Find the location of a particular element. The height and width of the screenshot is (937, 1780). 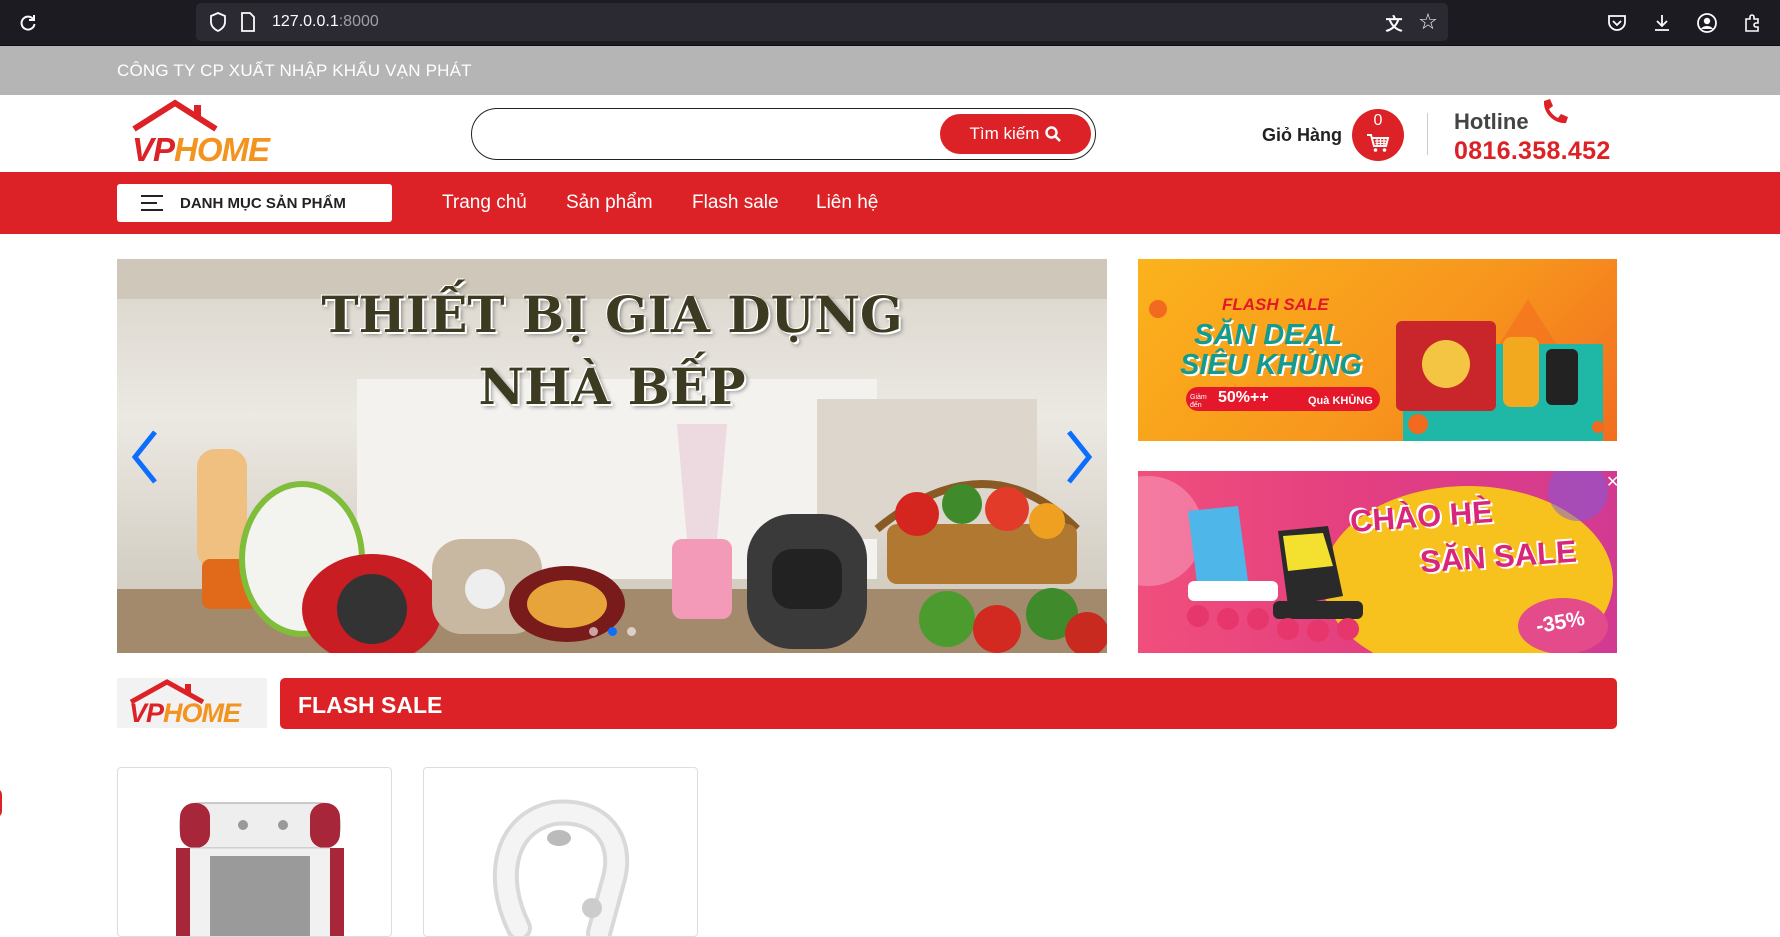

search-button: Tìm kiếm is located at coordinates (1015, 134).